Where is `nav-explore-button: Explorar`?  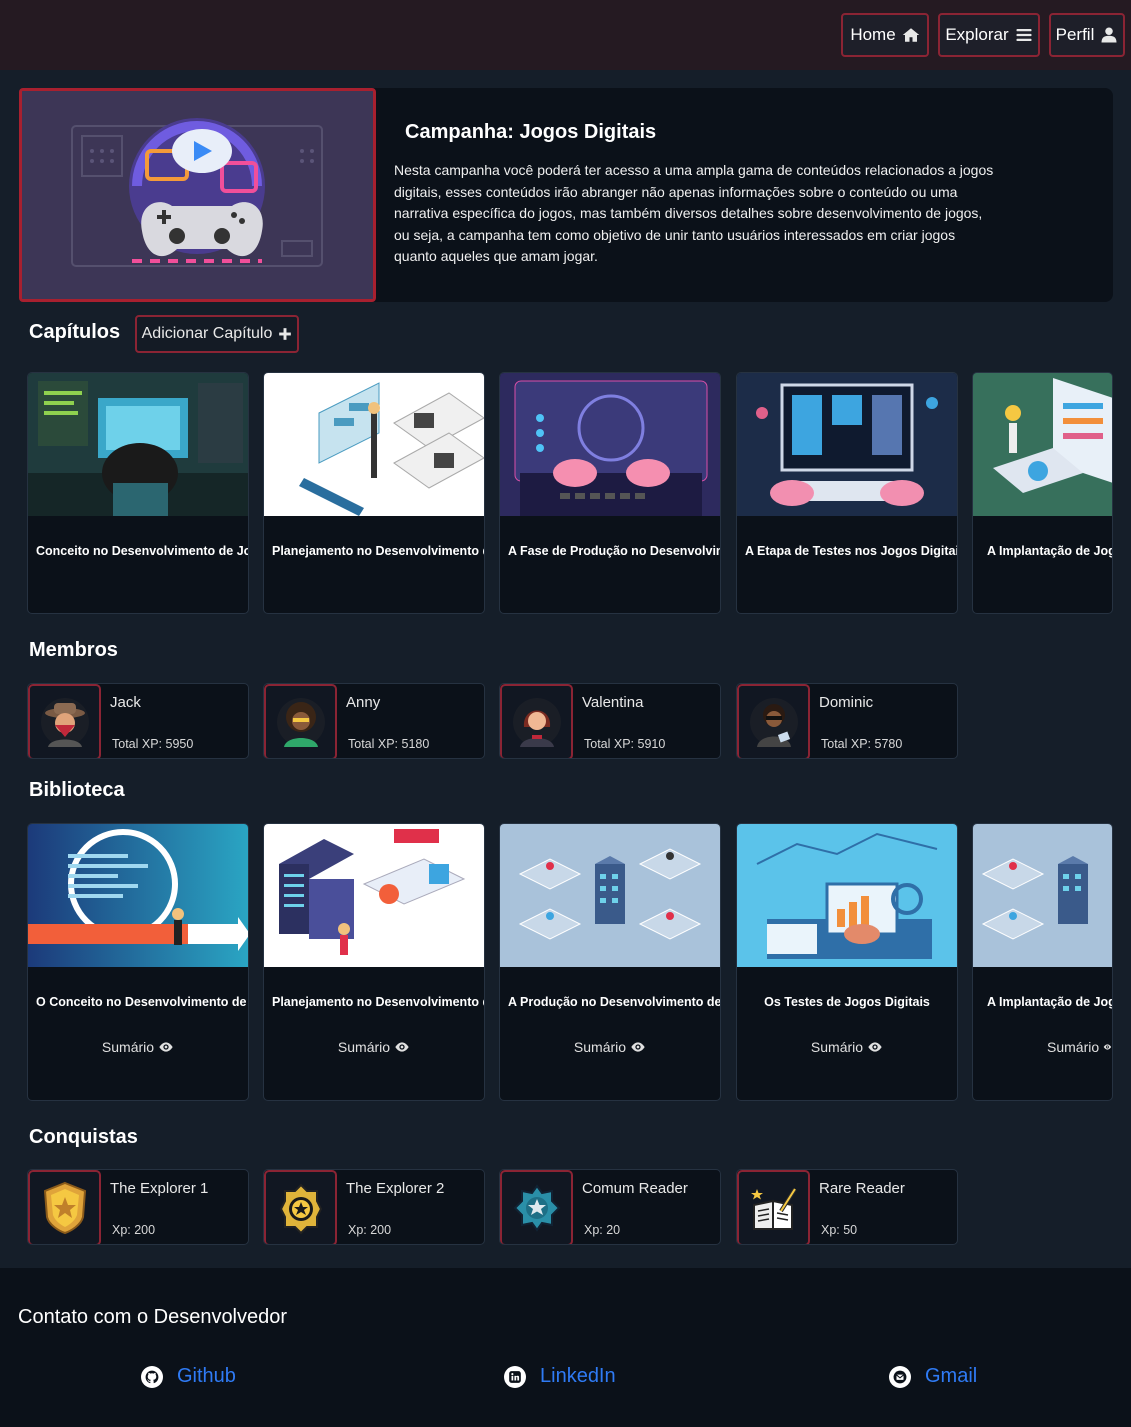
nav-explore-button: Explorar is located at coordinates (989, 35).